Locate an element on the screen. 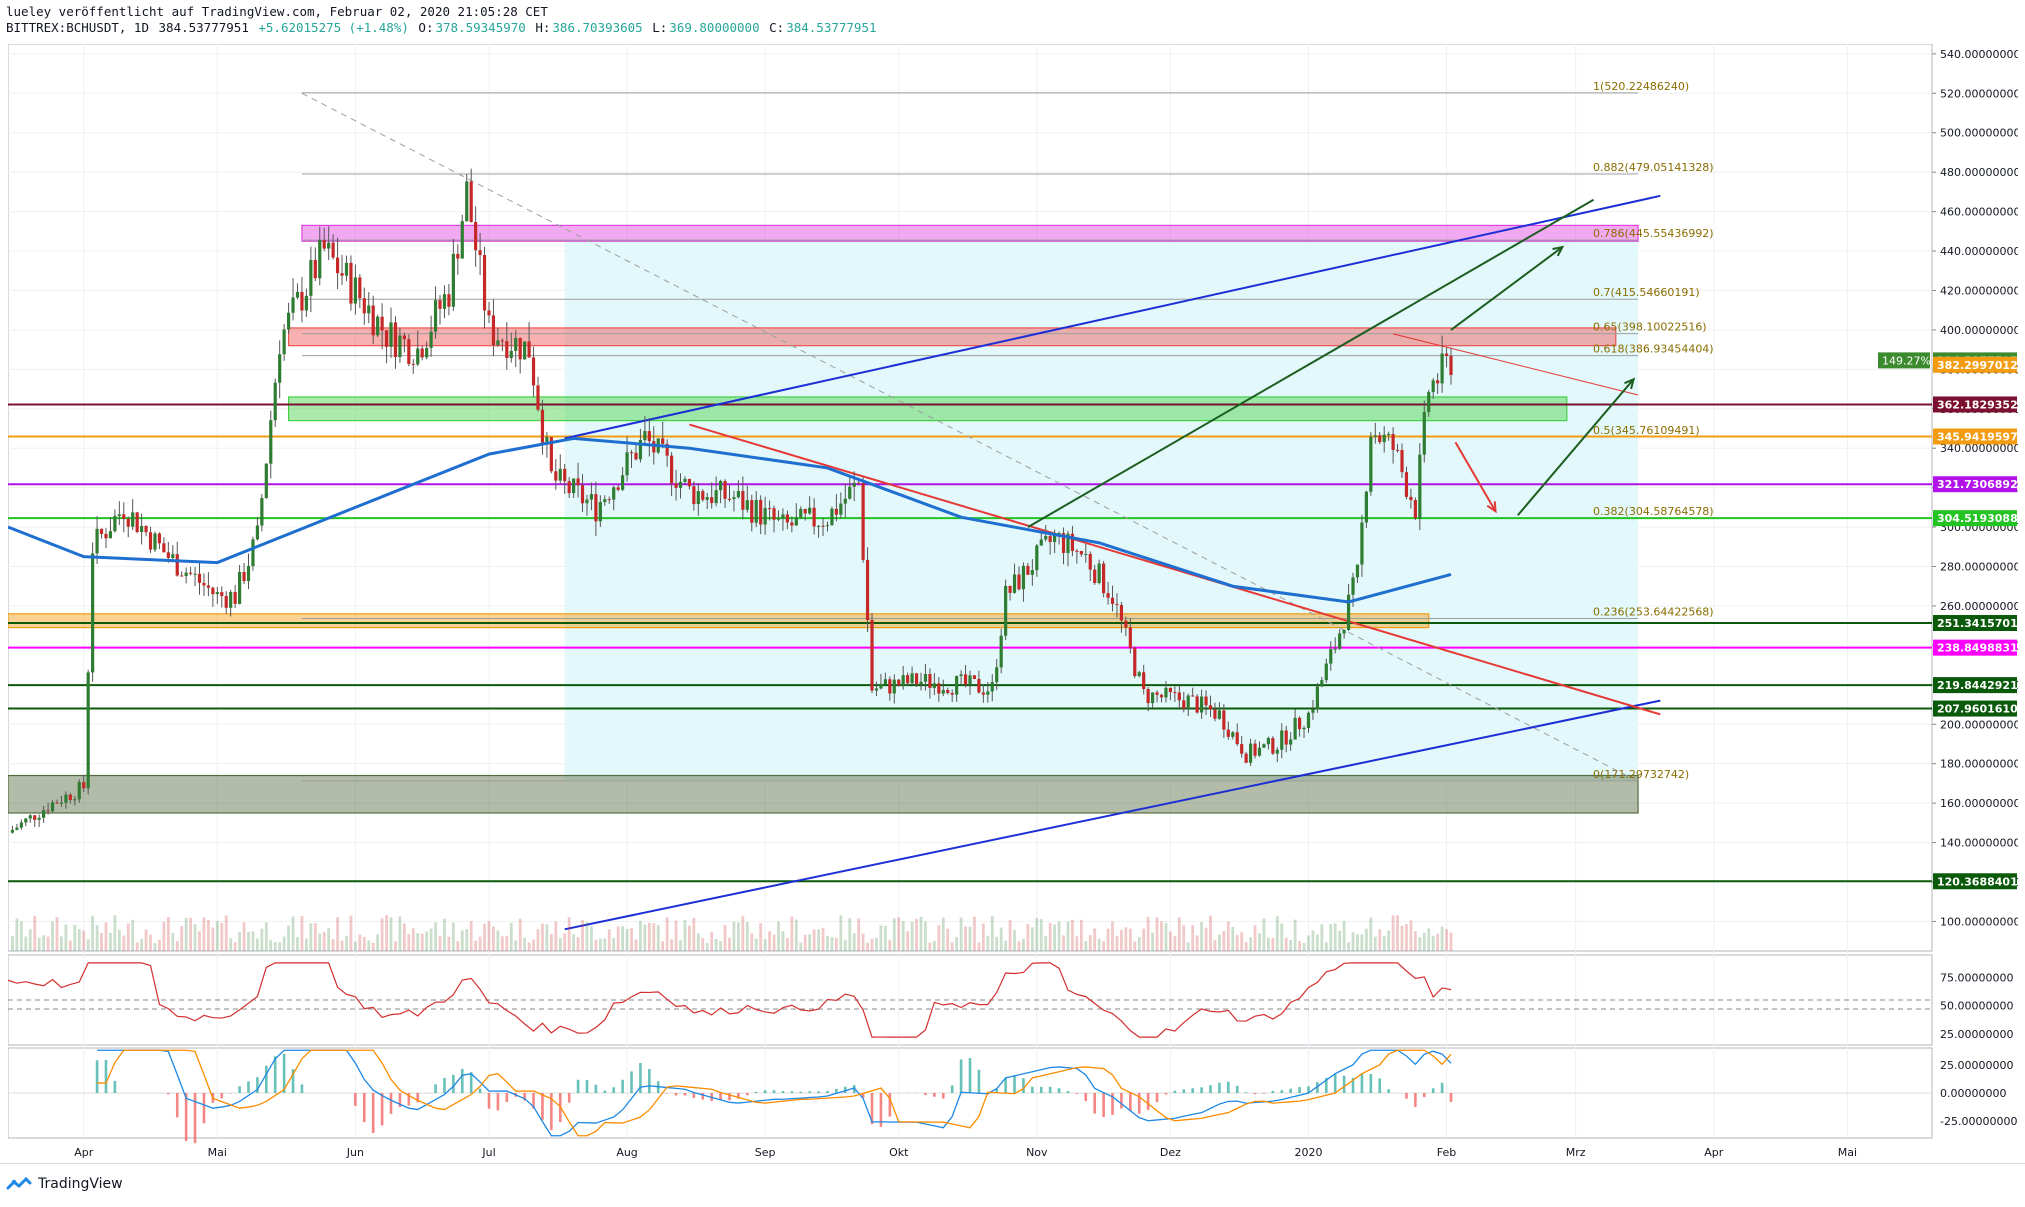  tradingview-brand: TradingView is located at coordinates (64, 1184).